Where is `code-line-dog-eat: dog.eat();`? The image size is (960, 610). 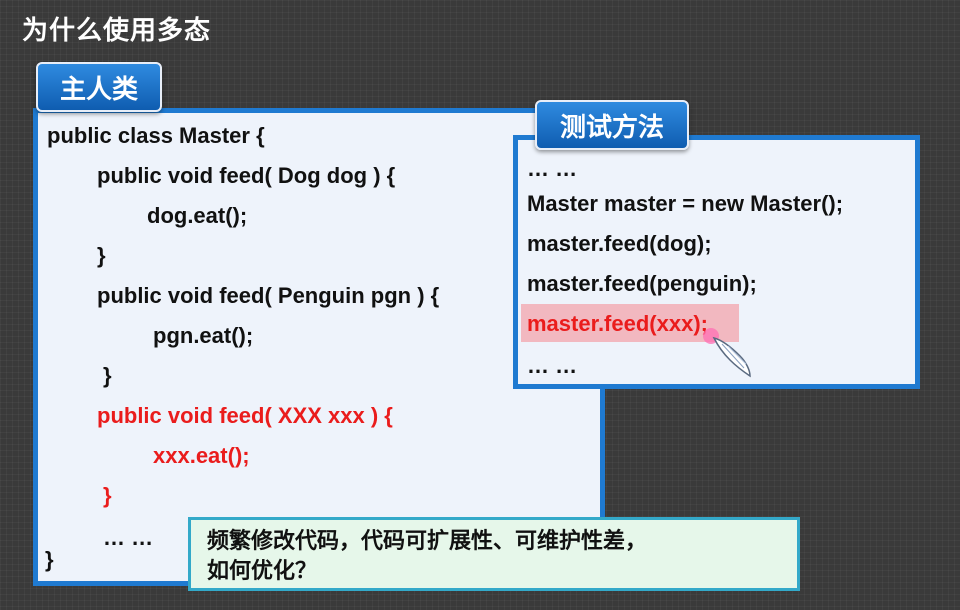
code-line-dog-eat: dog.eat(); is located at coordinates (197, 215).